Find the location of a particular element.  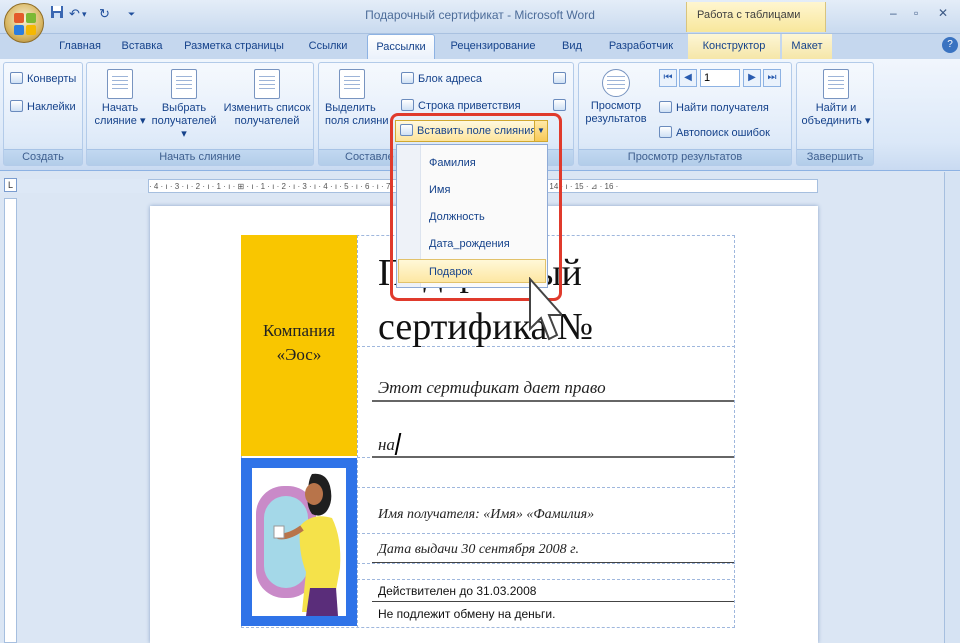

tab-references: Ссылки is located at coordinates (328, 46).